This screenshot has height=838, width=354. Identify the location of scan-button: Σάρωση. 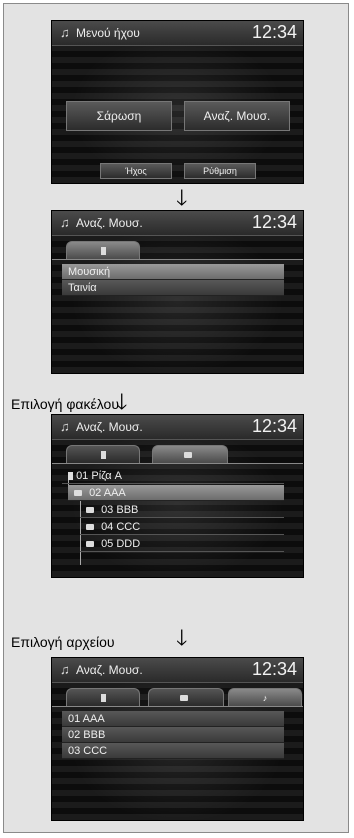
(119, 116).